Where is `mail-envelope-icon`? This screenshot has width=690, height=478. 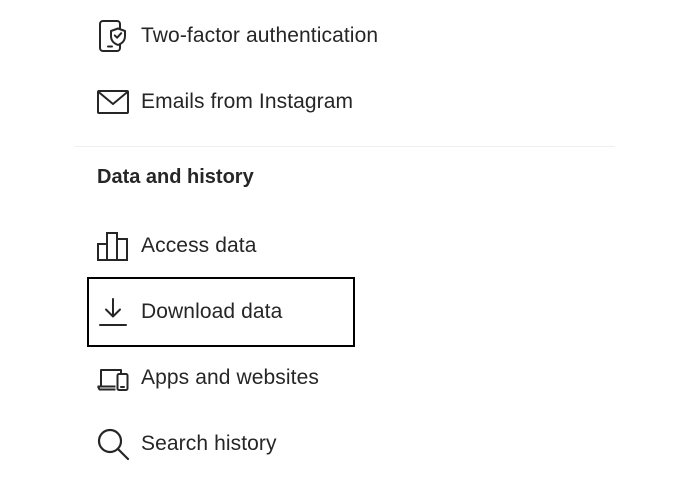 mail-envelope-icon is located at coordinates (113, 102).